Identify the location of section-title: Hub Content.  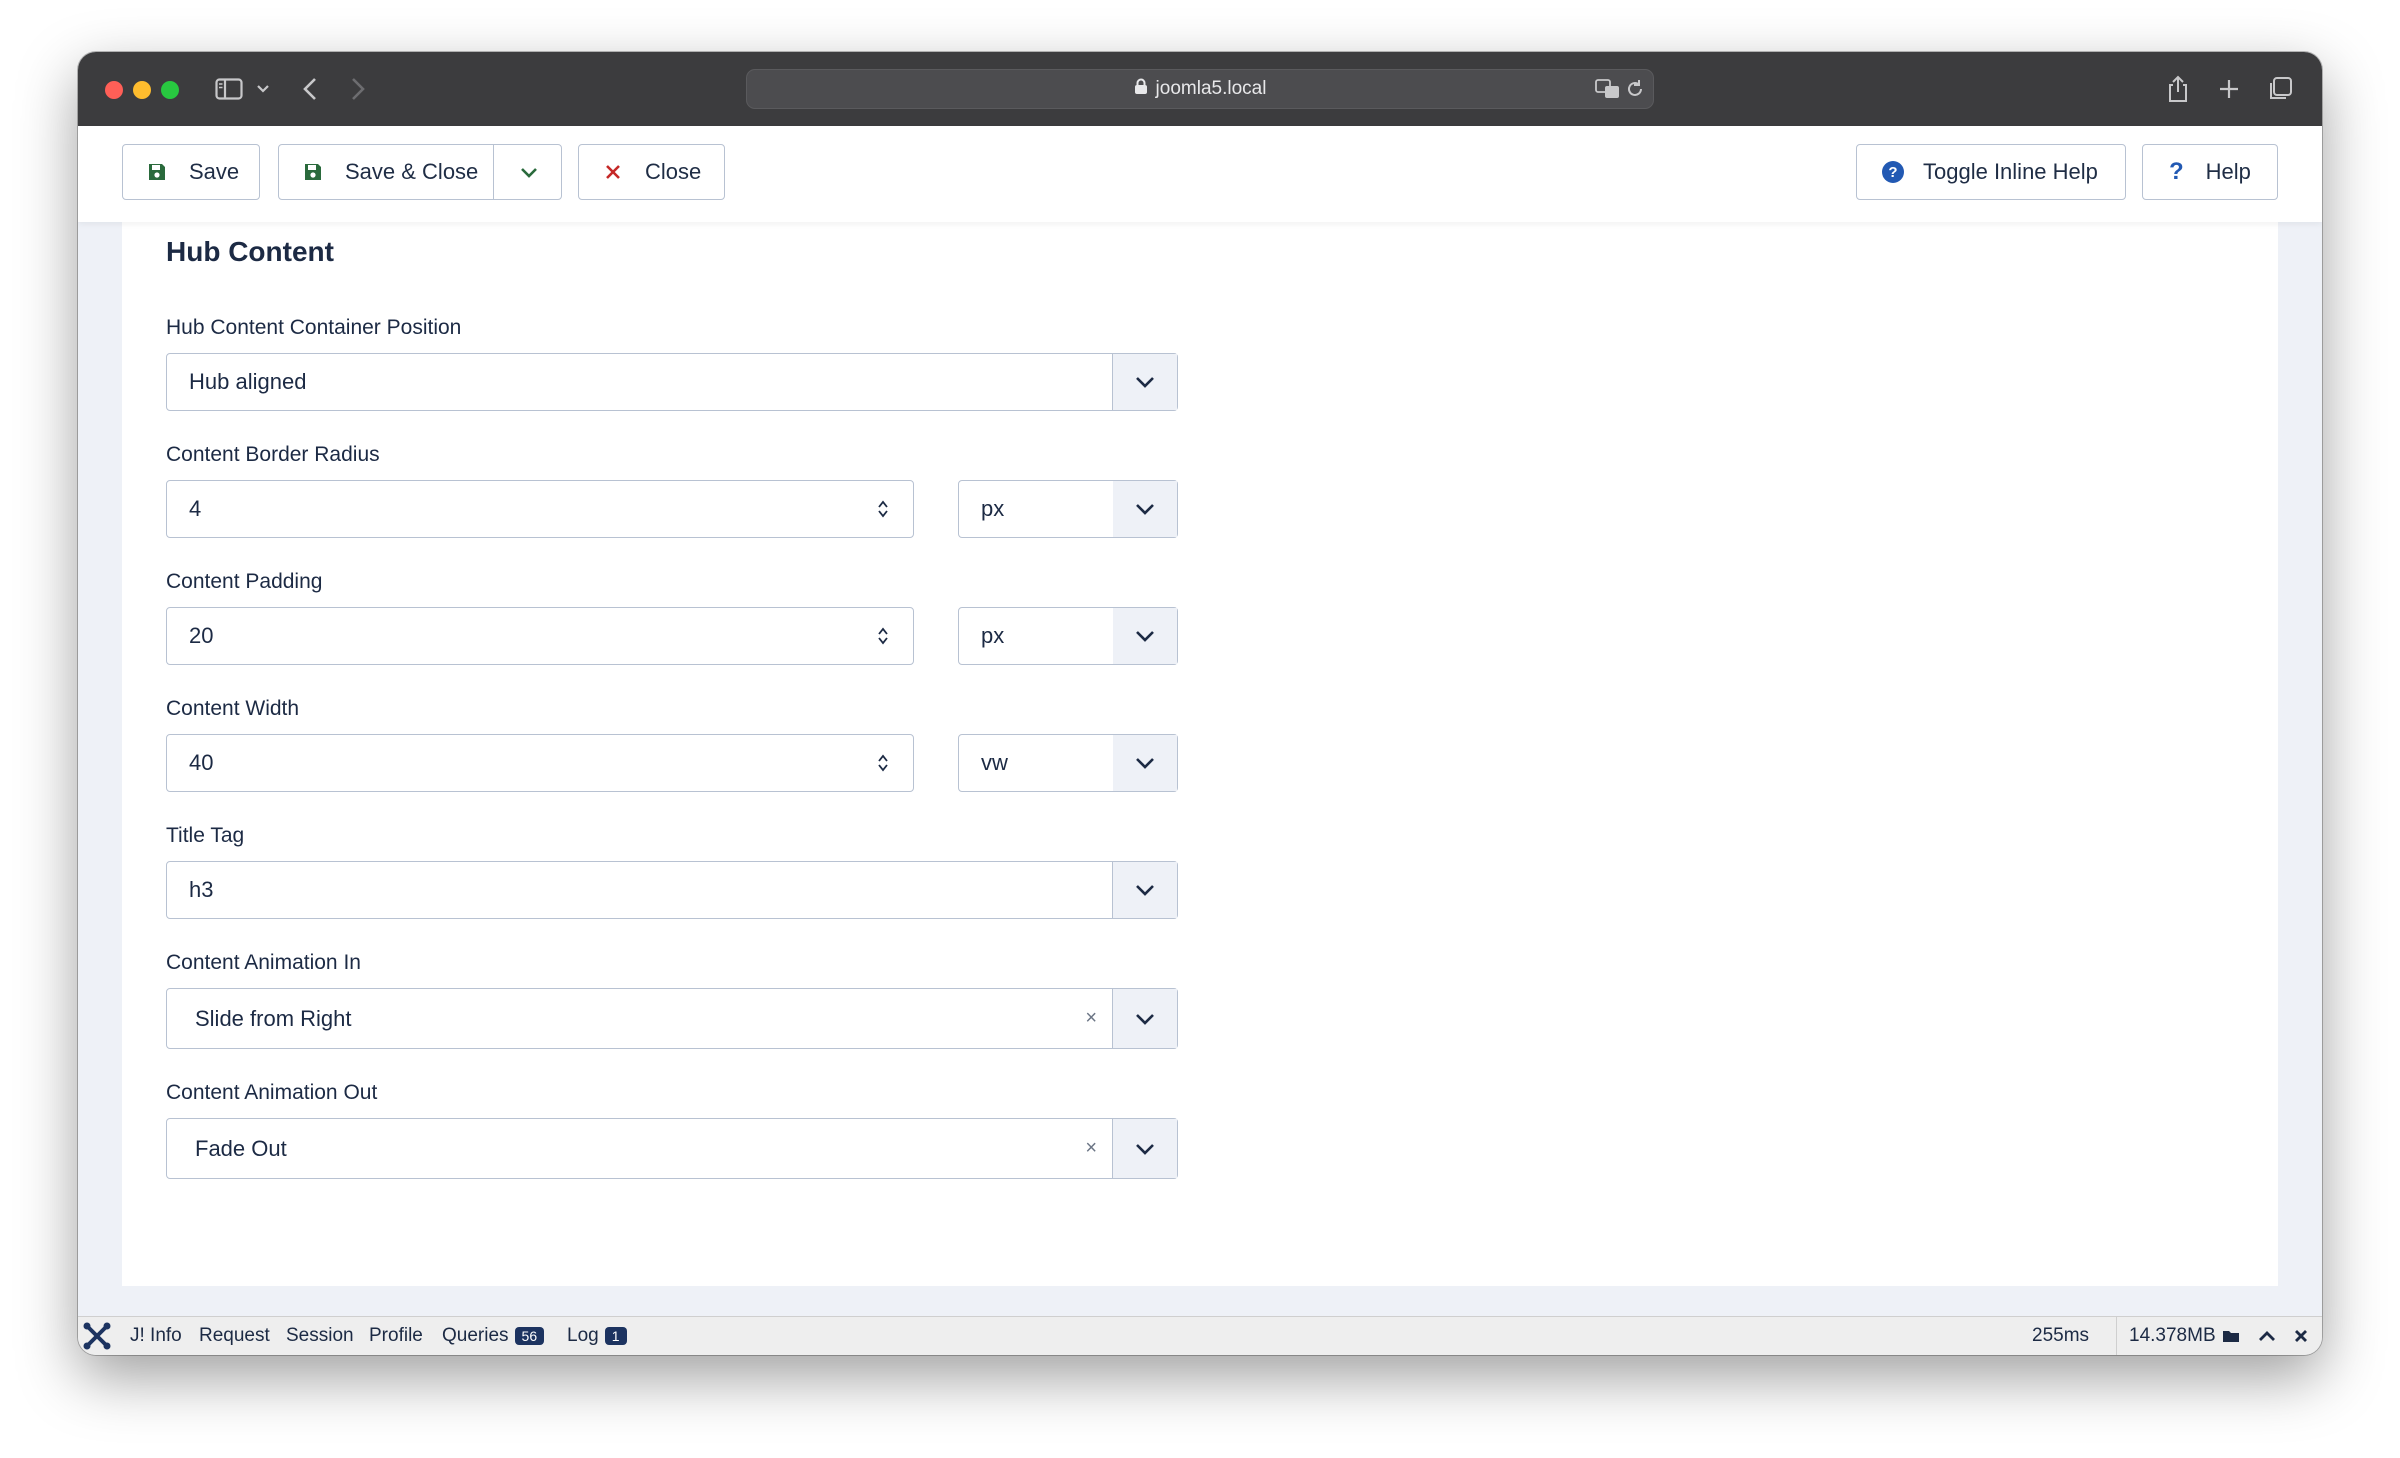
(250, 251).